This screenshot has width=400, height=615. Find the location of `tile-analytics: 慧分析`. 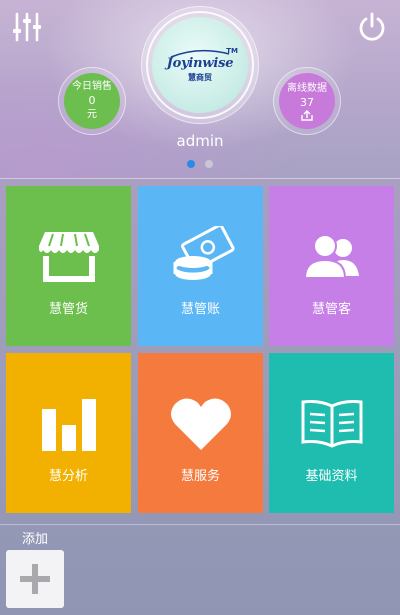

tile-analytics: 慧分析 is located at coordinates (68, 433).